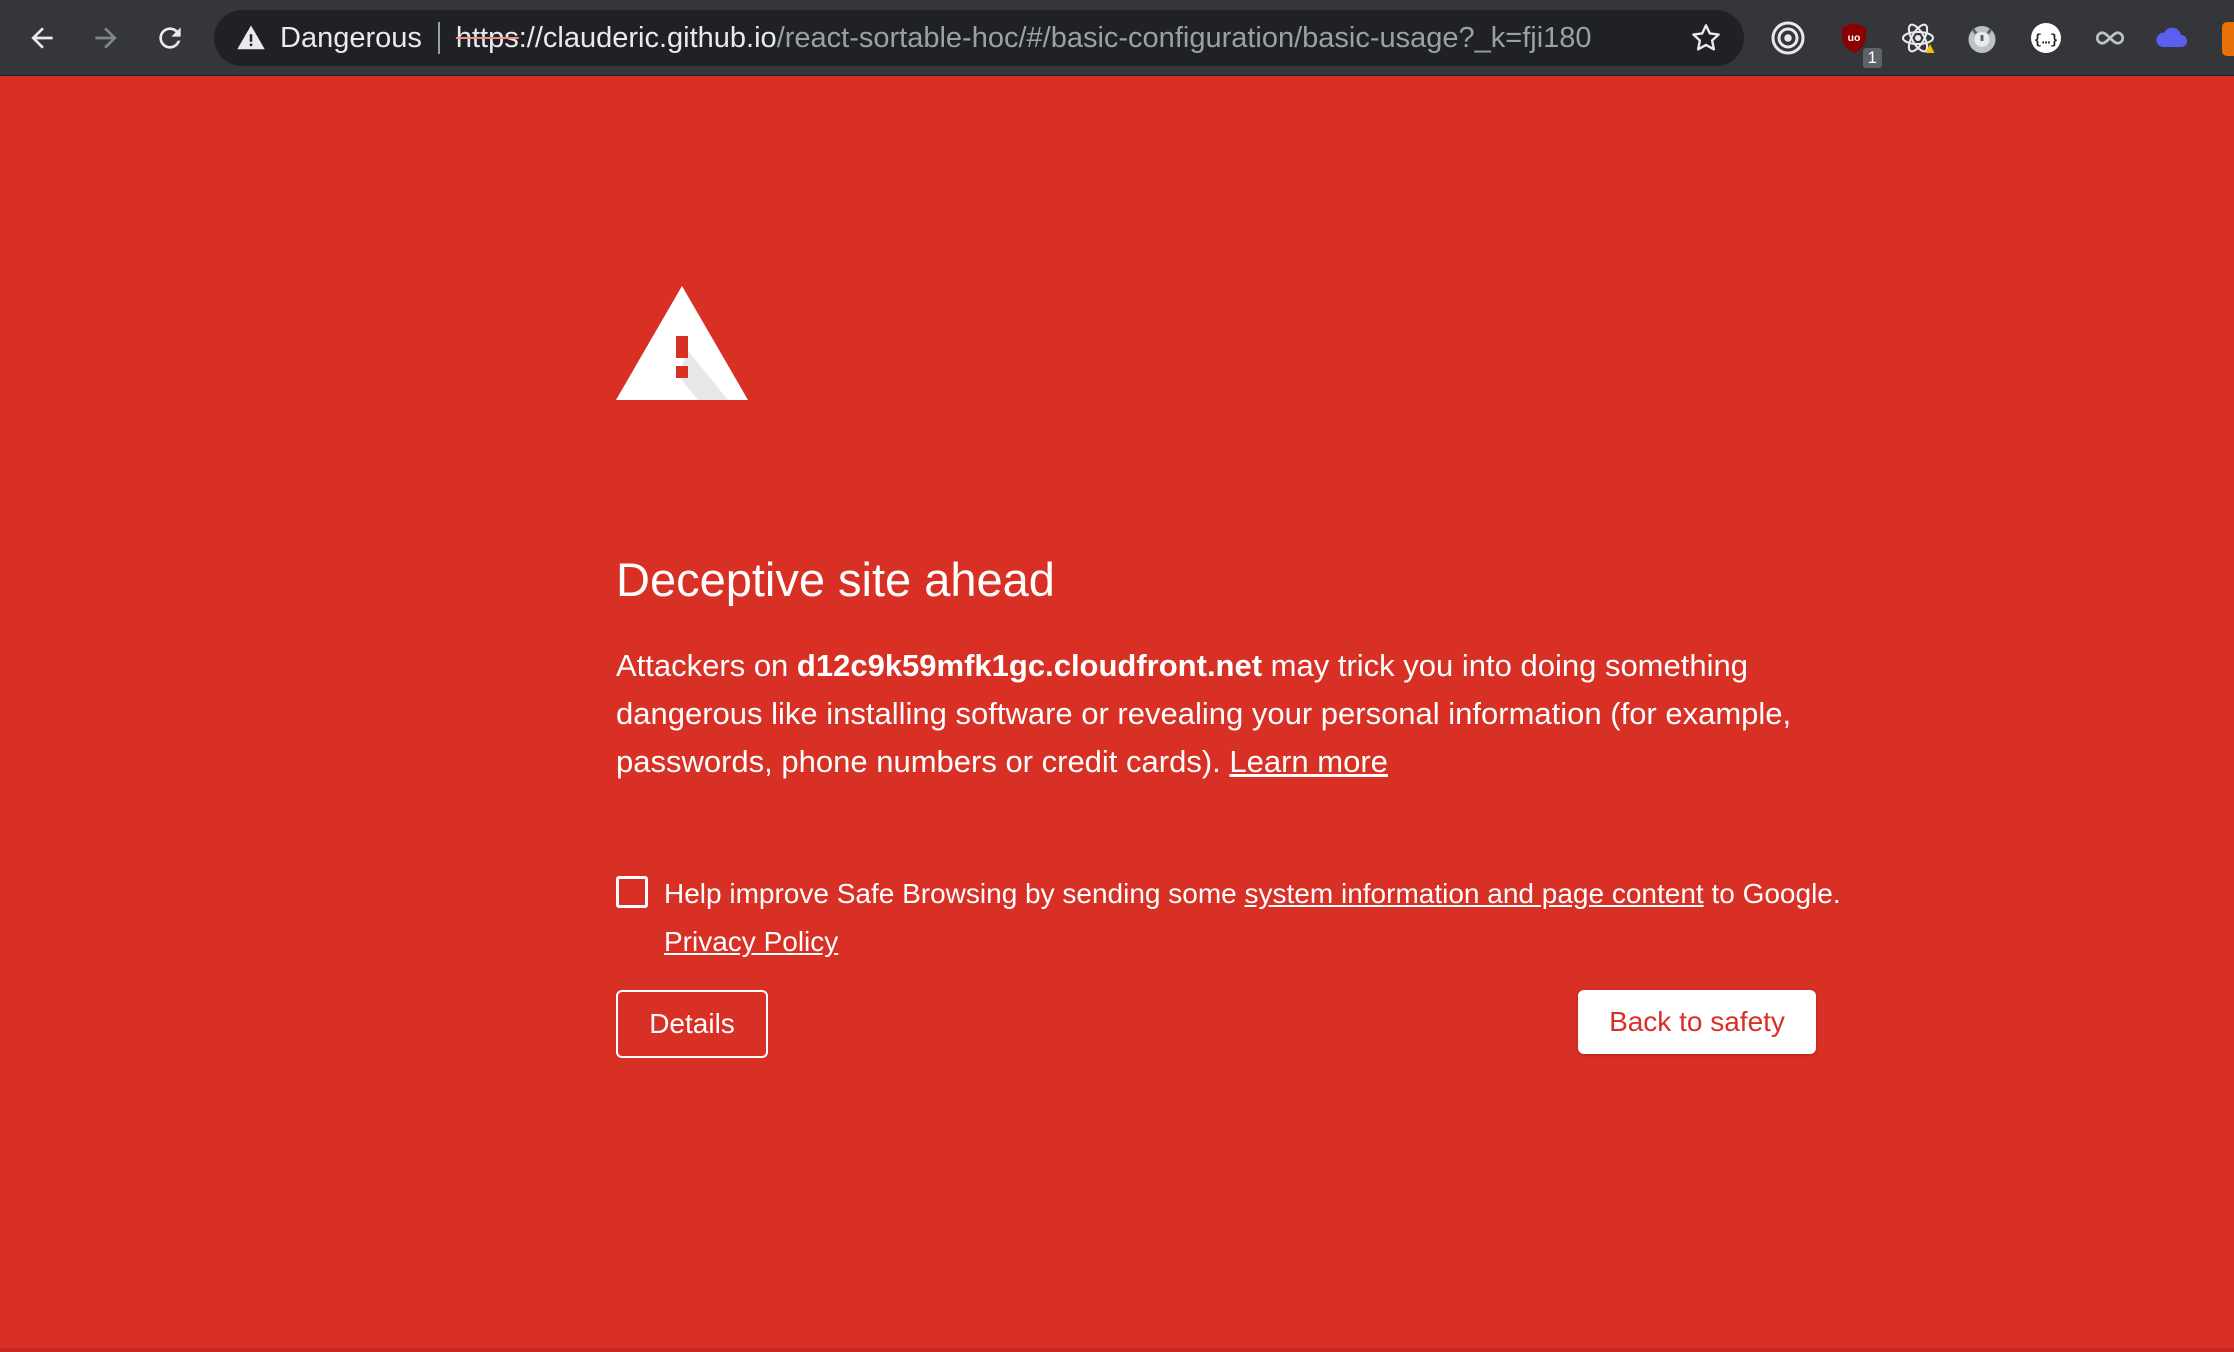 This screenshot has width=2234, height=1352. Describe the element at coordinates (835, 579) in the screenshot. I see `page-title: Deceptive site ahead` at that location.